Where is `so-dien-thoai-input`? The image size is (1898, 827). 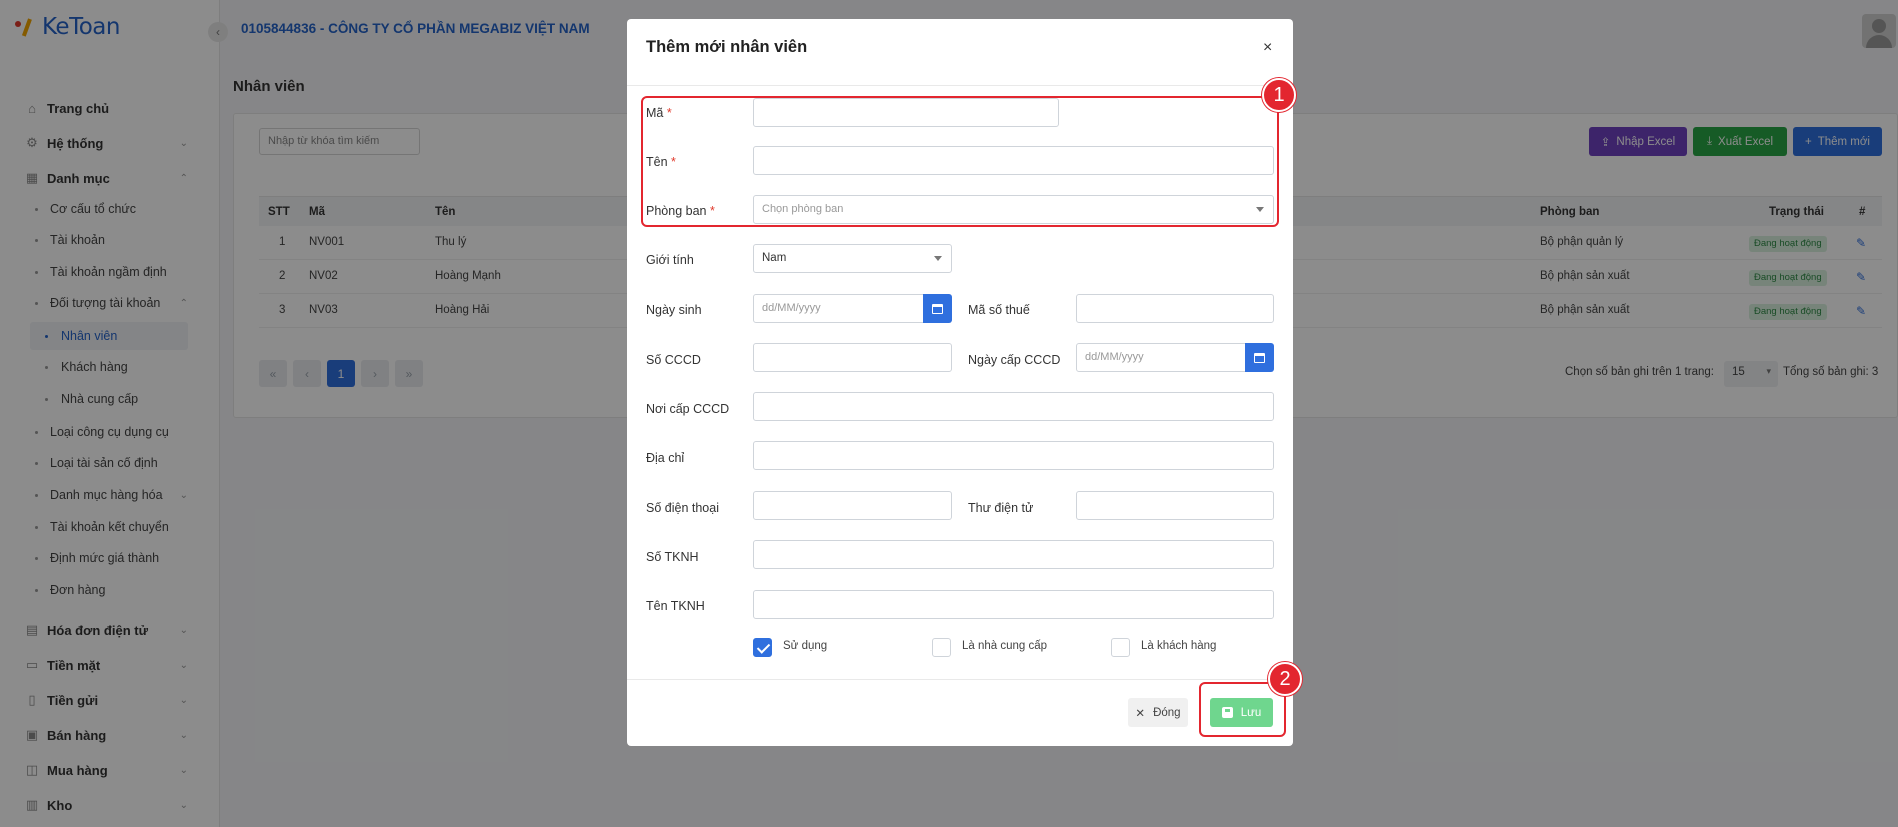
so-dien-thoai-input is located at coordinates (852, 505).